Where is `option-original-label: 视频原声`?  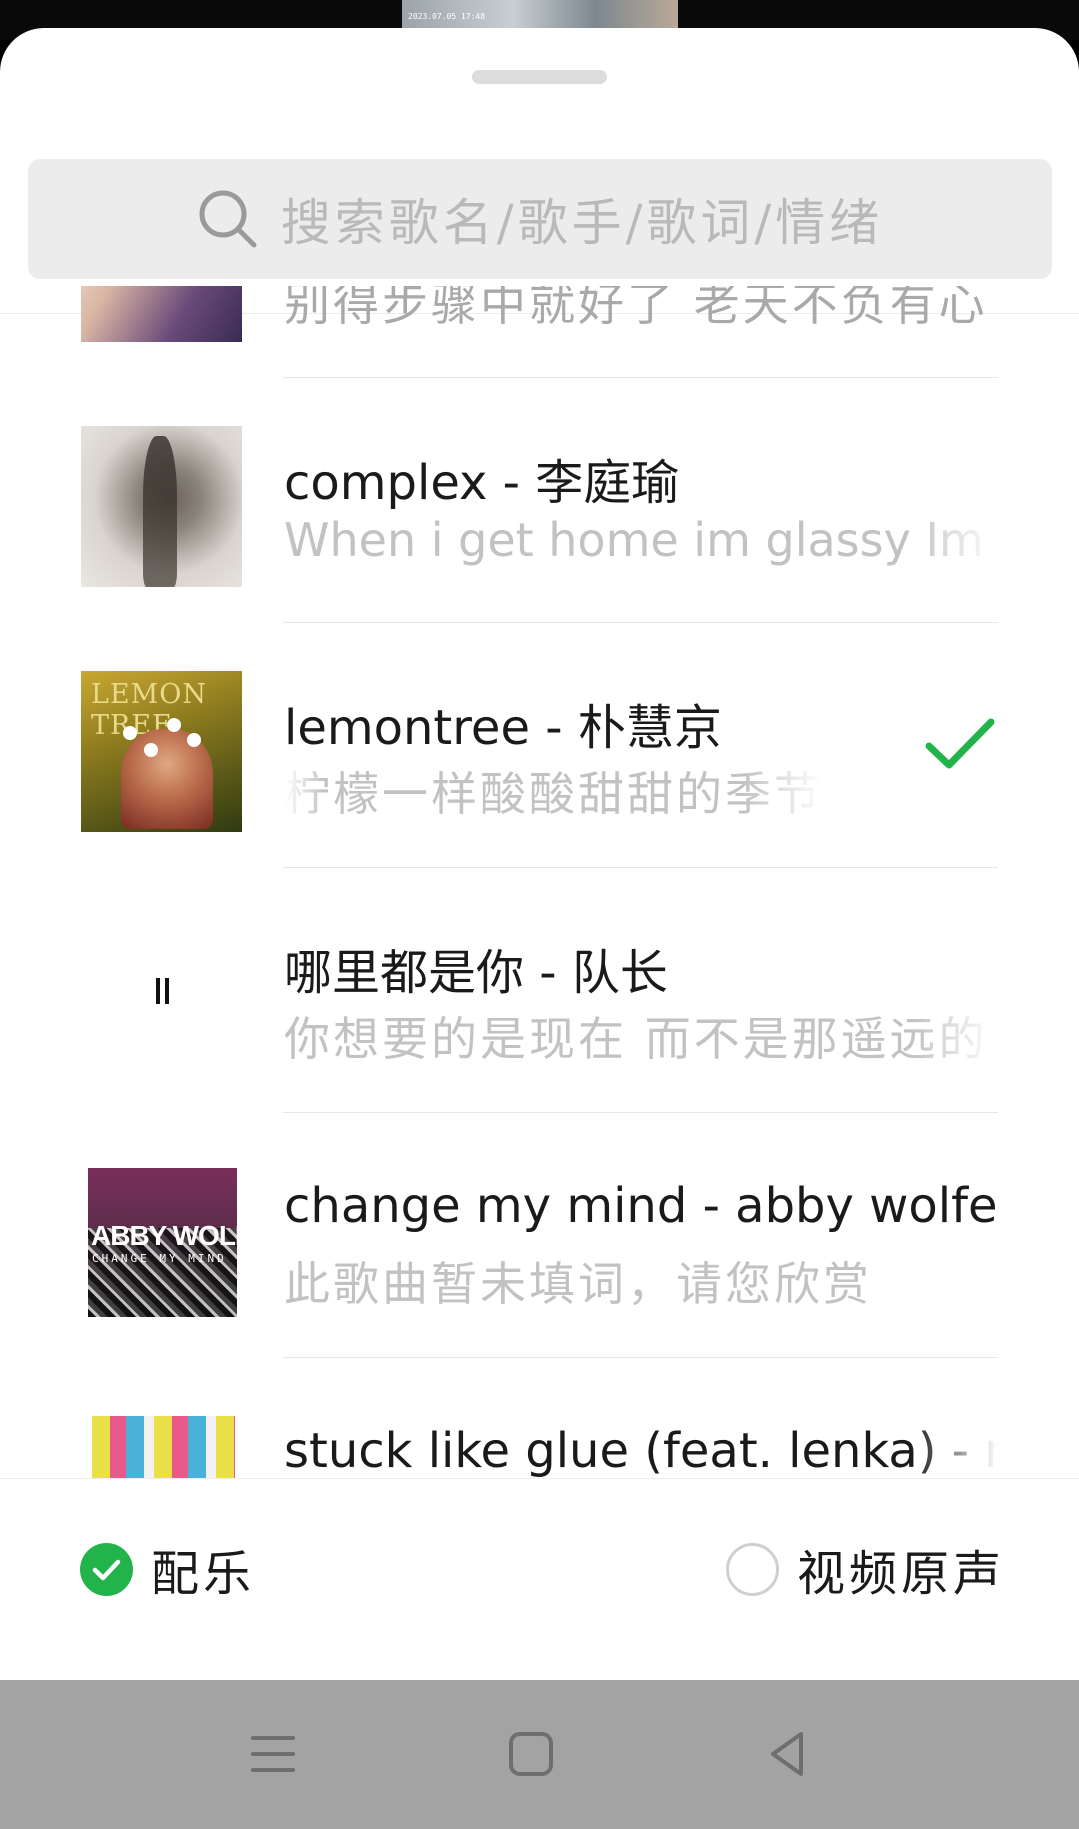 option-original-label: 视频原声 is located at coordinates (901, 1574).